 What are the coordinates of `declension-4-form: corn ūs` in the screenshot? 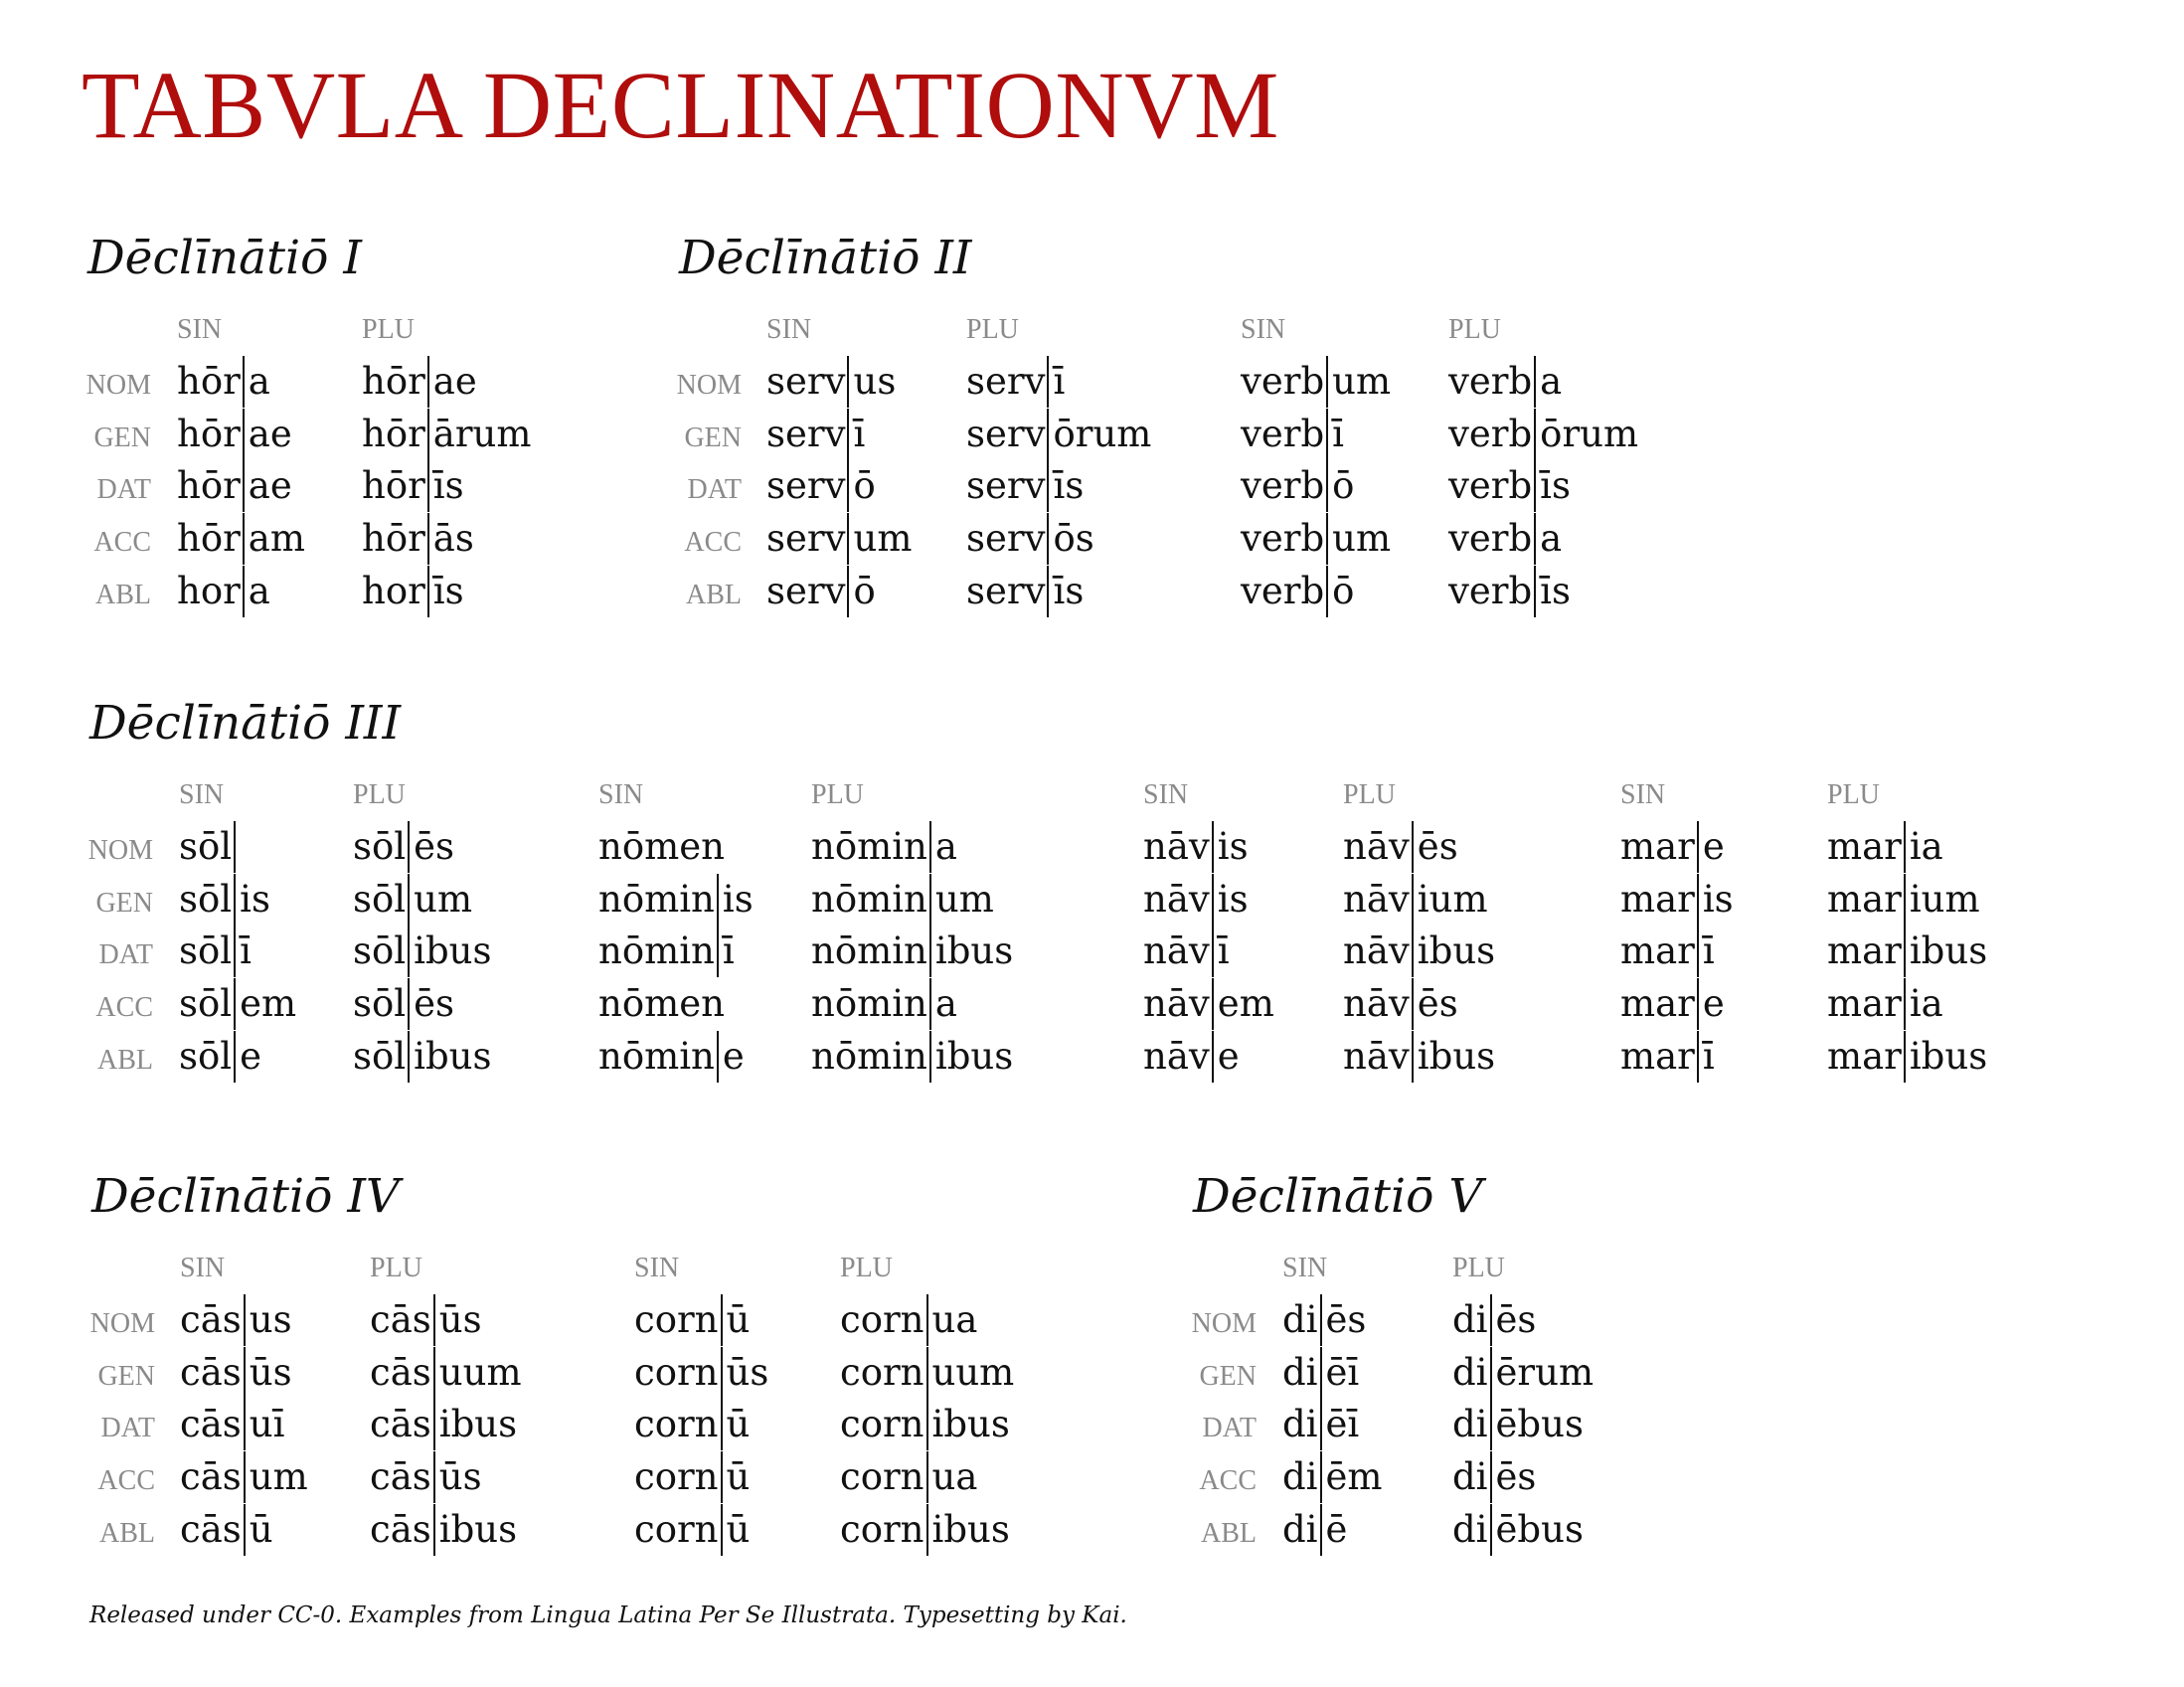 It's located at (701, 1372).